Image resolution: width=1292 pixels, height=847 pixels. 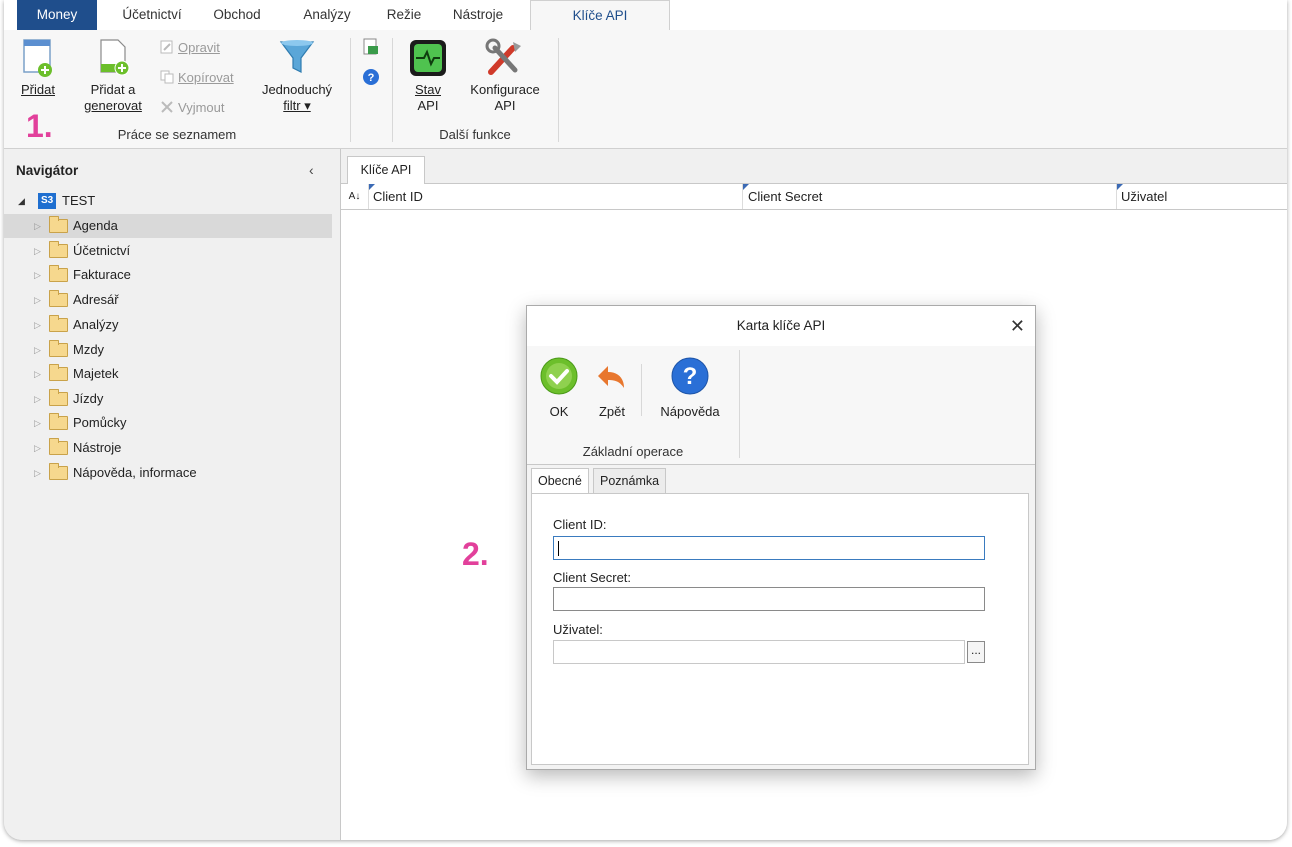 What do you see at coordinates (168, 201) in the screenshot?
I see `nav-root-test: ◢ S3 TEST` at bounding box center [168, 201].